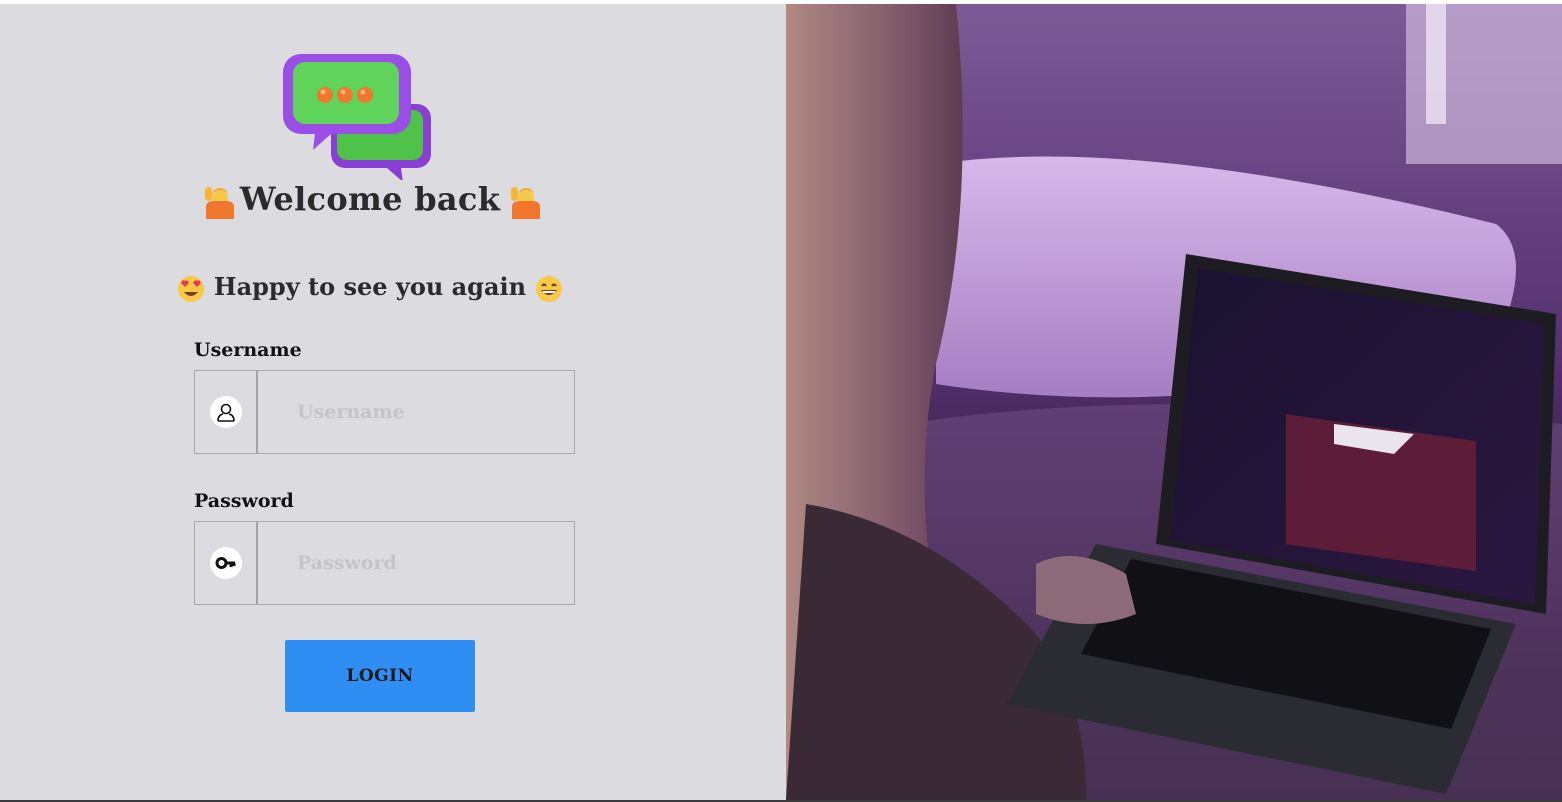  I want to click on password-input, so click(417, 563).